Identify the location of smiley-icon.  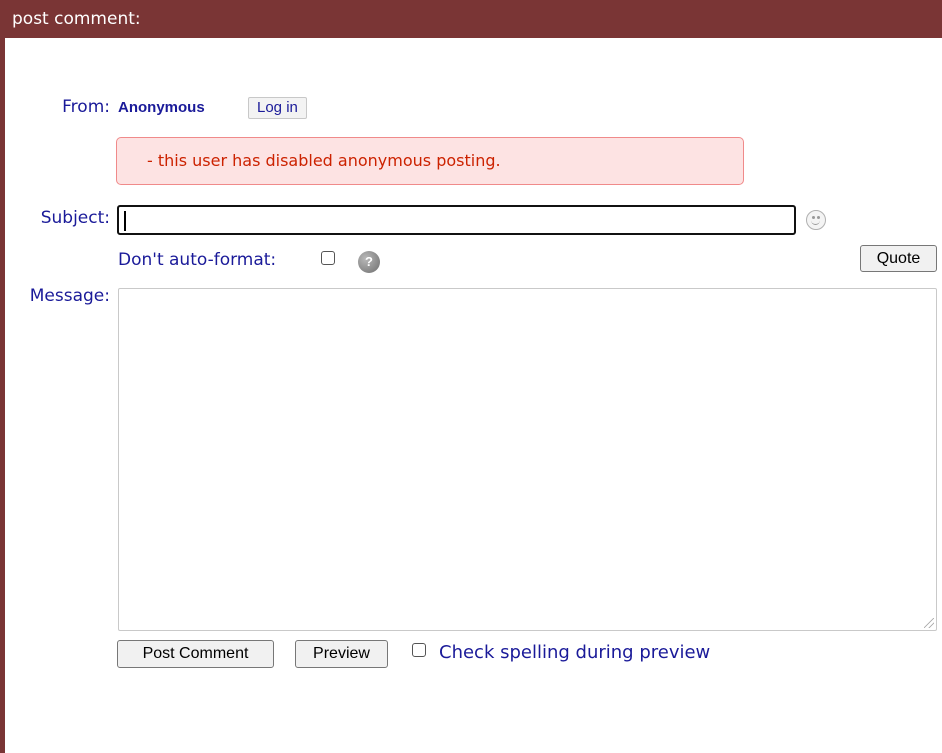
(816, 220).